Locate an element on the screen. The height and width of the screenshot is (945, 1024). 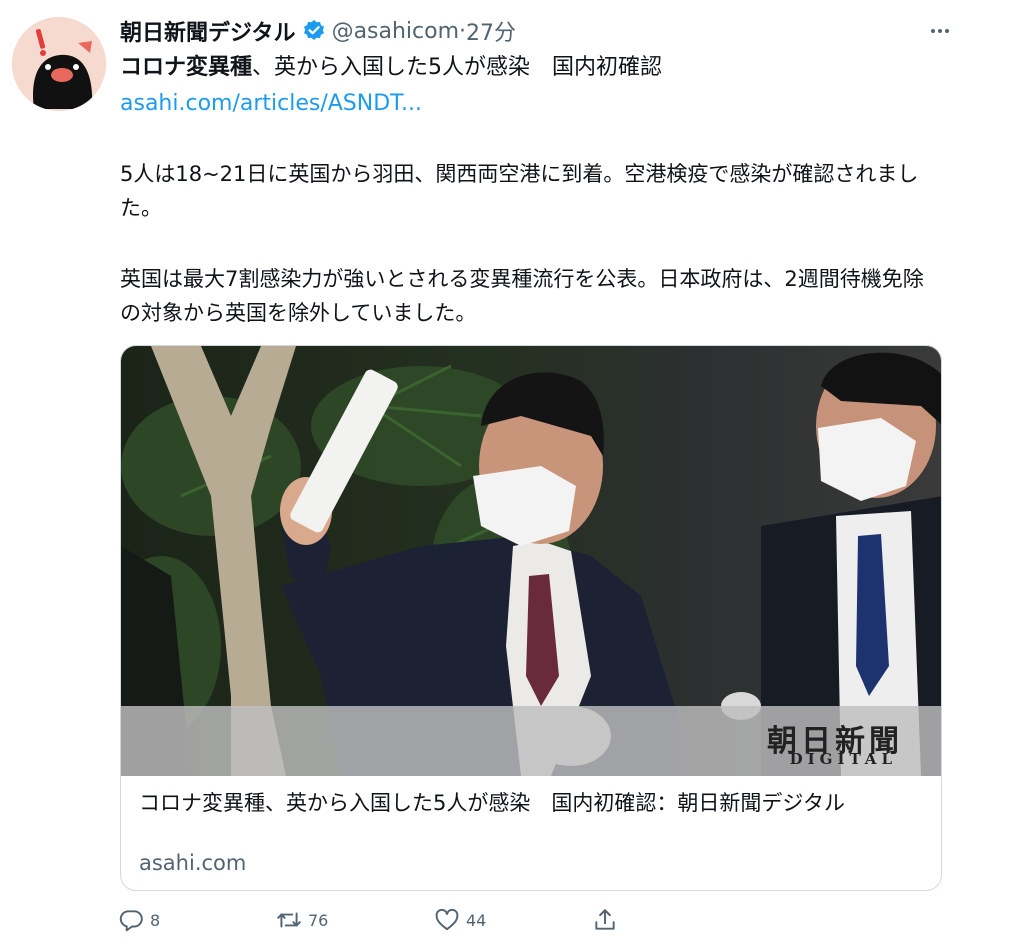
retweet-count: 76 is located at coordinates (318, 920).